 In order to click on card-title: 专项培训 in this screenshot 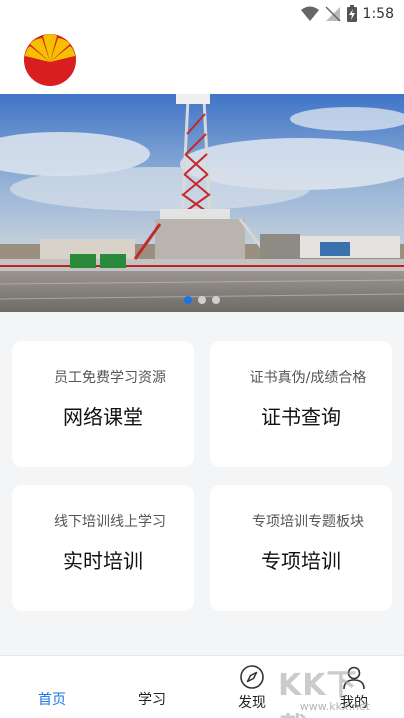, I will do `click(301, 561)`.